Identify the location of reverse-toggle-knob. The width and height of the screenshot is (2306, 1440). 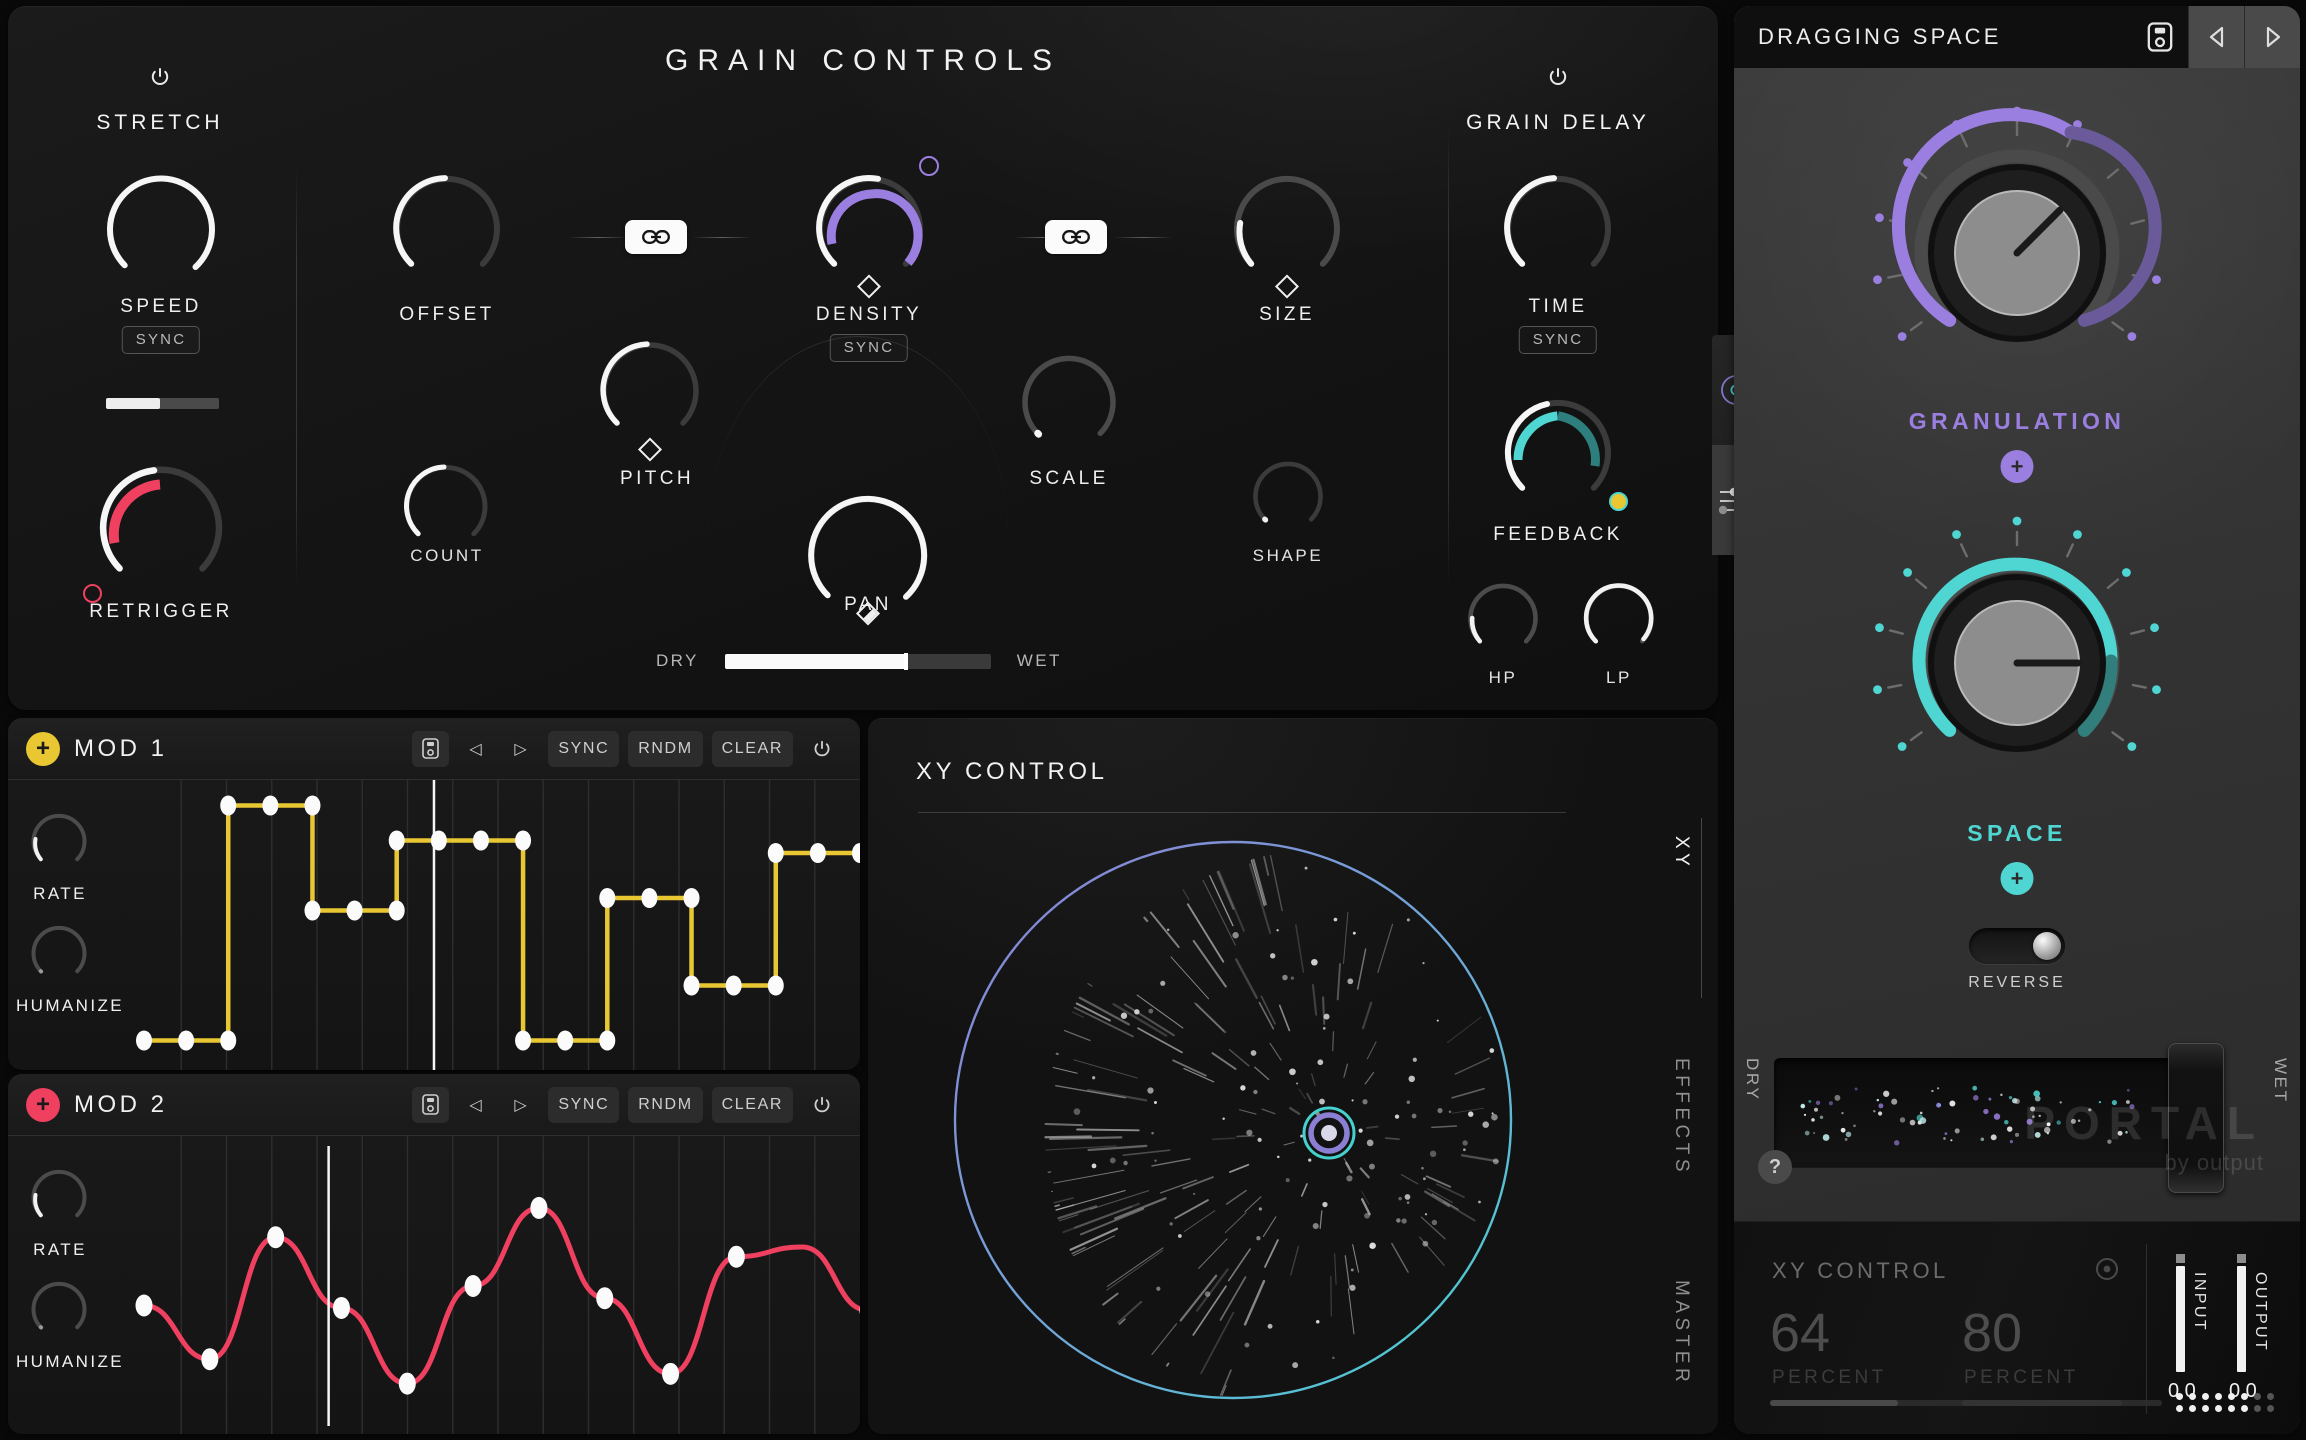
(2047, 946).